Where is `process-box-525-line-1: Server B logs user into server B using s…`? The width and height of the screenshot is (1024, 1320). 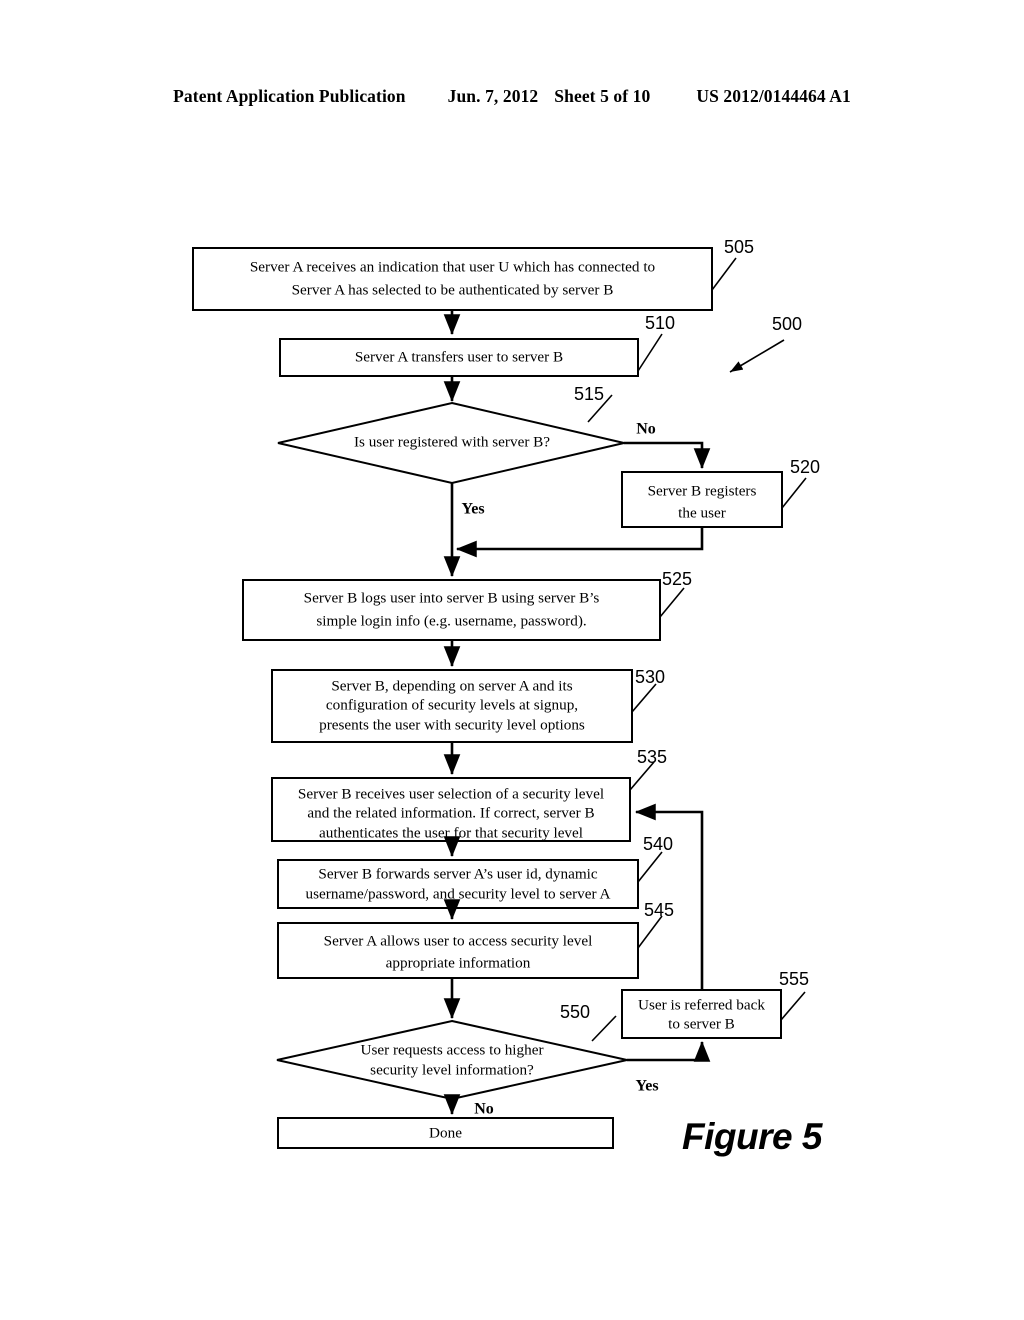
process-box-525-line-1: Server B logs user into server B using s… is located at coordinates (452, 597).